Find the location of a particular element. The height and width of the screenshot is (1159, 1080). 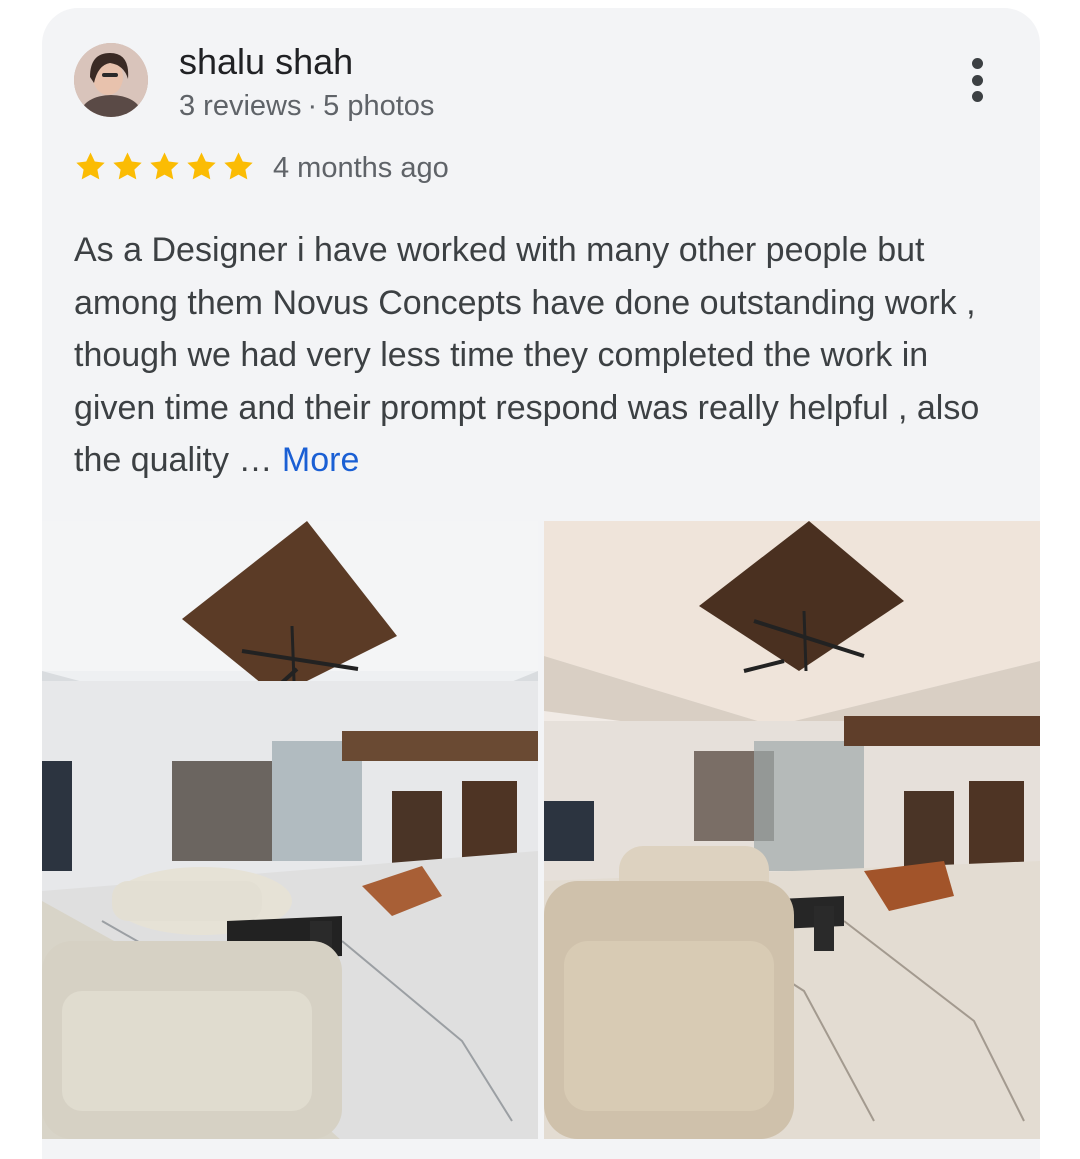

avatar-image is located at coordinates (111, 80).